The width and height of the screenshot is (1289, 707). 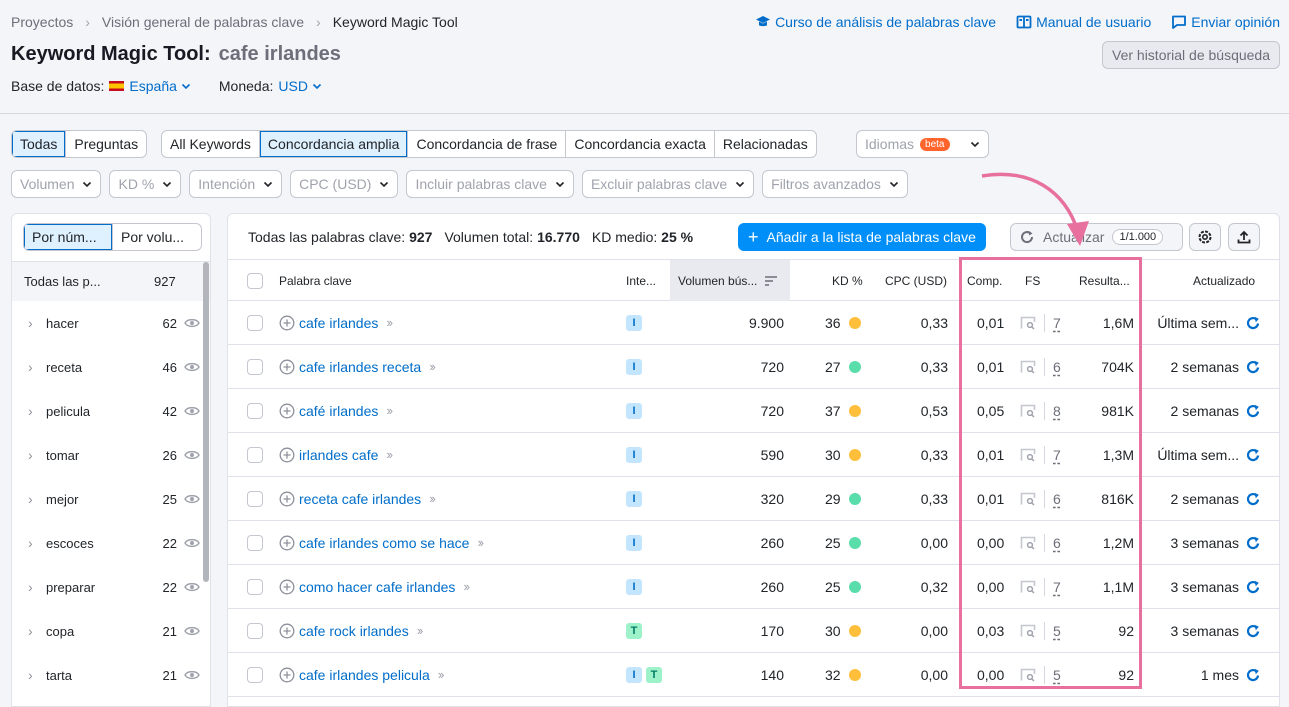 I want to click on column-cpc: CPC (USD), so click(x=916, y=280).